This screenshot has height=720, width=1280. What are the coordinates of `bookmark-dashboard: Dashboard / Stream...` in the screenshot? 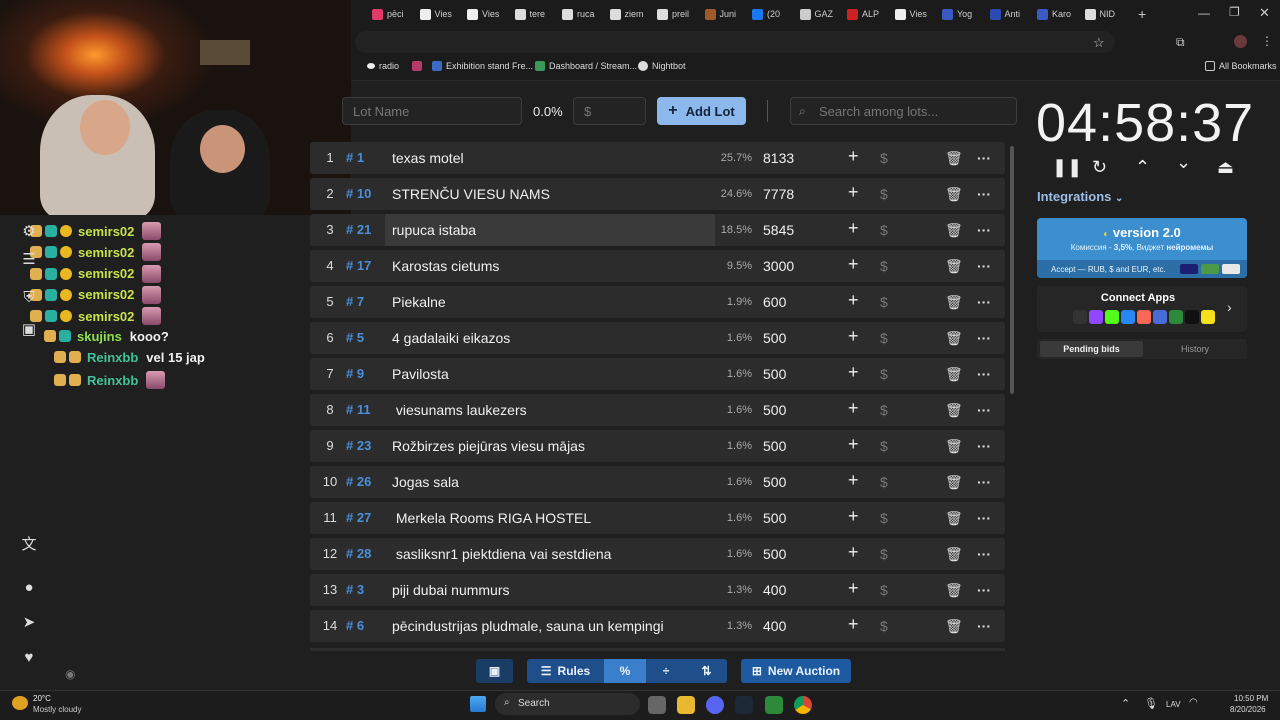 It's located at (586, 66).